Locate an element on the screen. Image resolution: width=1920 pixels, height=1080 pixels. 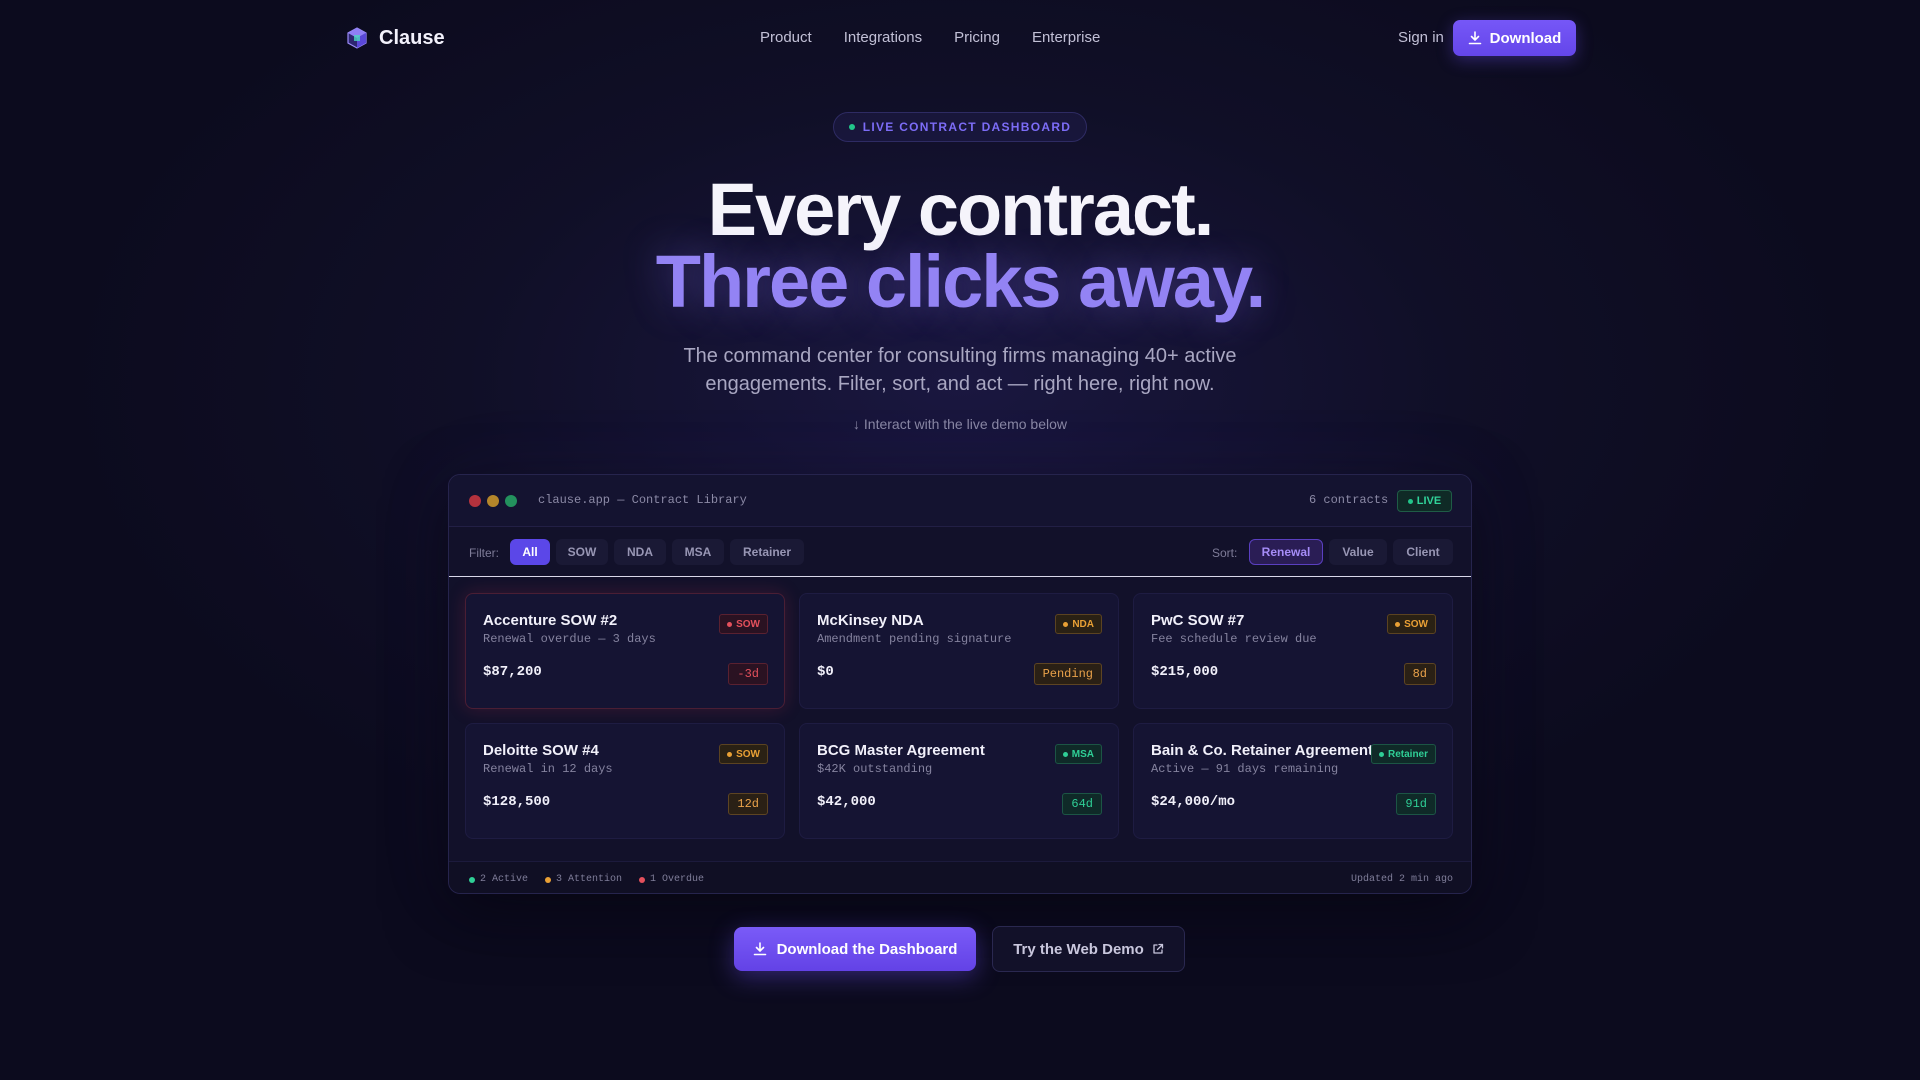
contract-name: PwC SOW #7 is located at coordinates (1198, 620).